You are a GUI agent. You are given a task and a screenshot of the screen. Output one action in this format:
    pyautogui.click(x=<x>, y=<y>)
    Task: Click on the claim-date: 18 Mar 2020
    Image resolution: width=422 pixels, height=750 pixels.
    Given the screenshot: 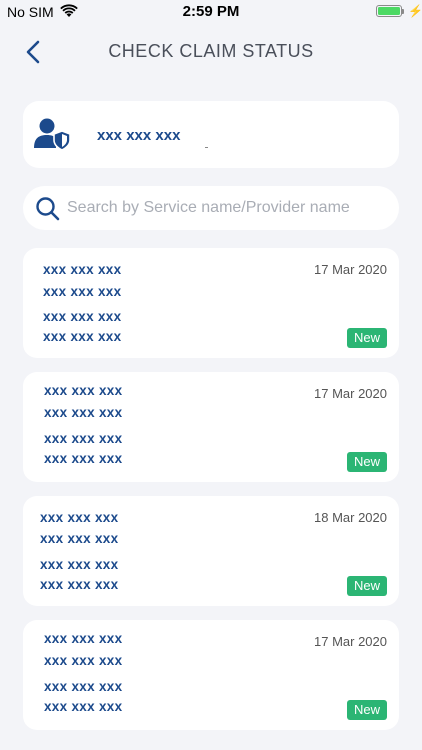 What is the action you would take?
    pyautogui.click(x=350, y=517)
    